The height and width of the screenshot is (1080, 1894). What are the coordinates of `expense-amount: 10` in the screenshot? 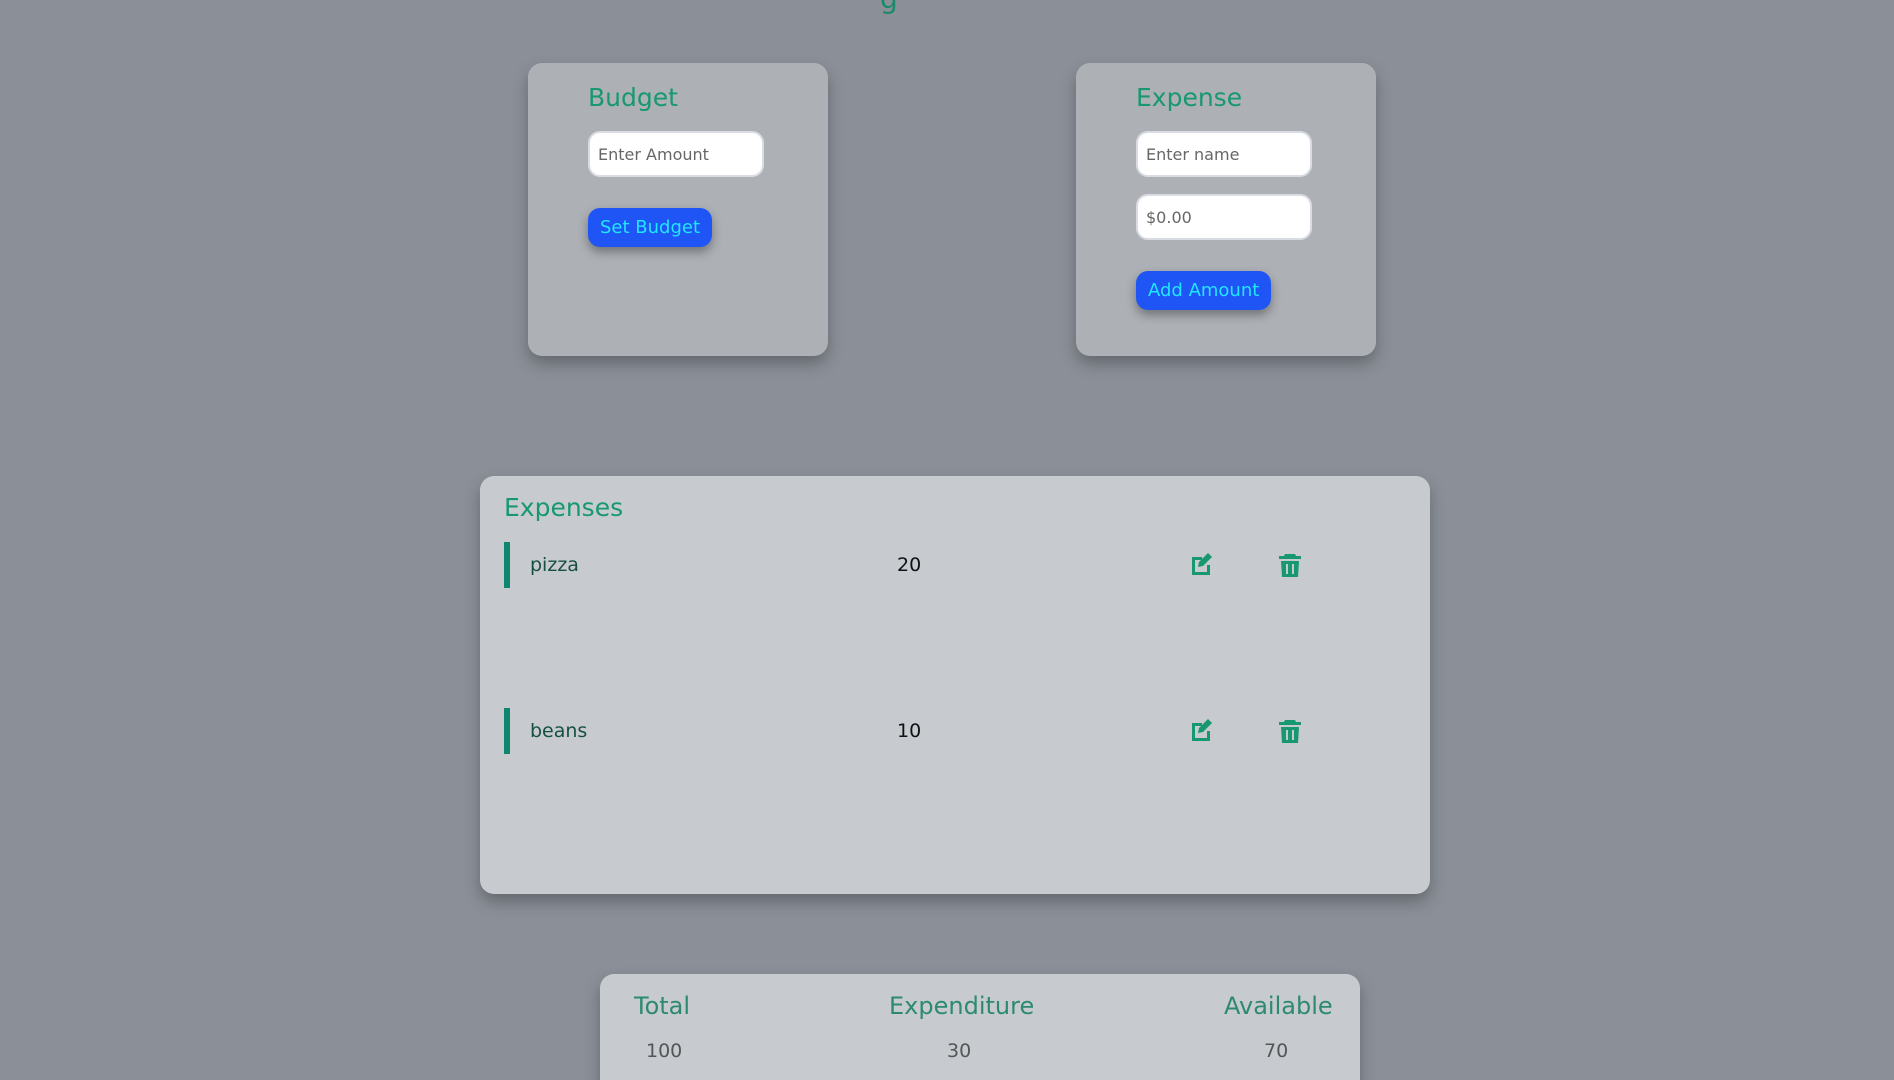 It's located at (909, 731).